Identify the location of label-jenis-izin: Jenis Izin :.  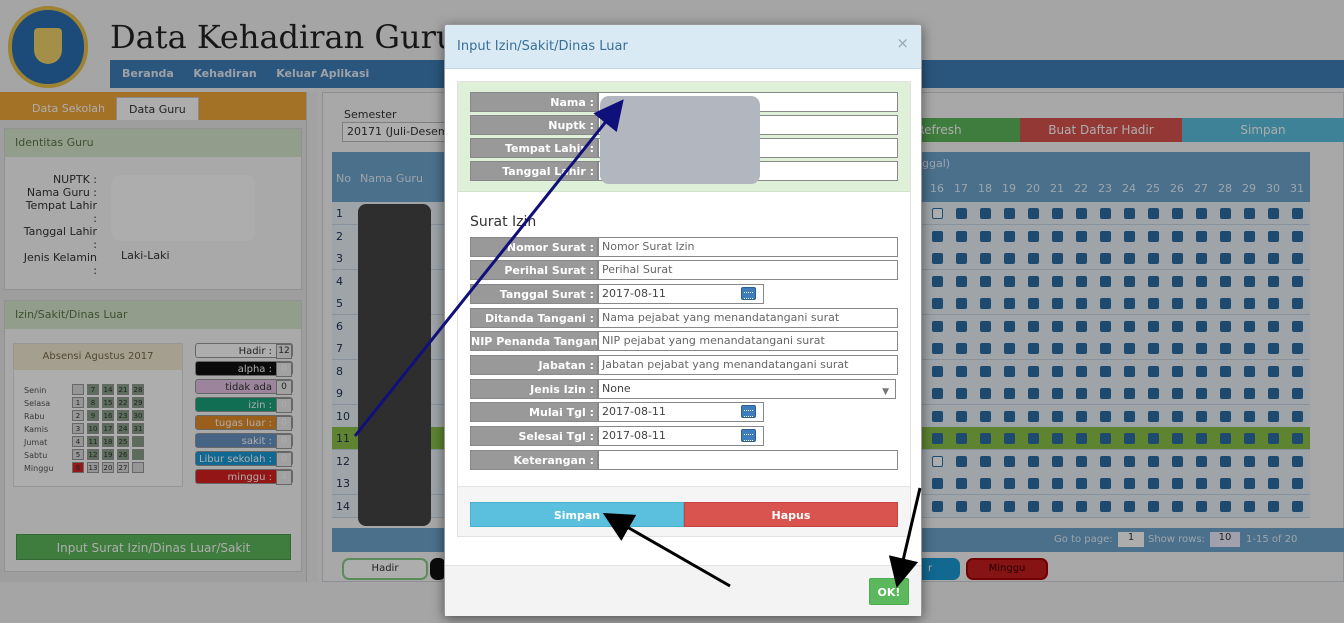
(534, 389).